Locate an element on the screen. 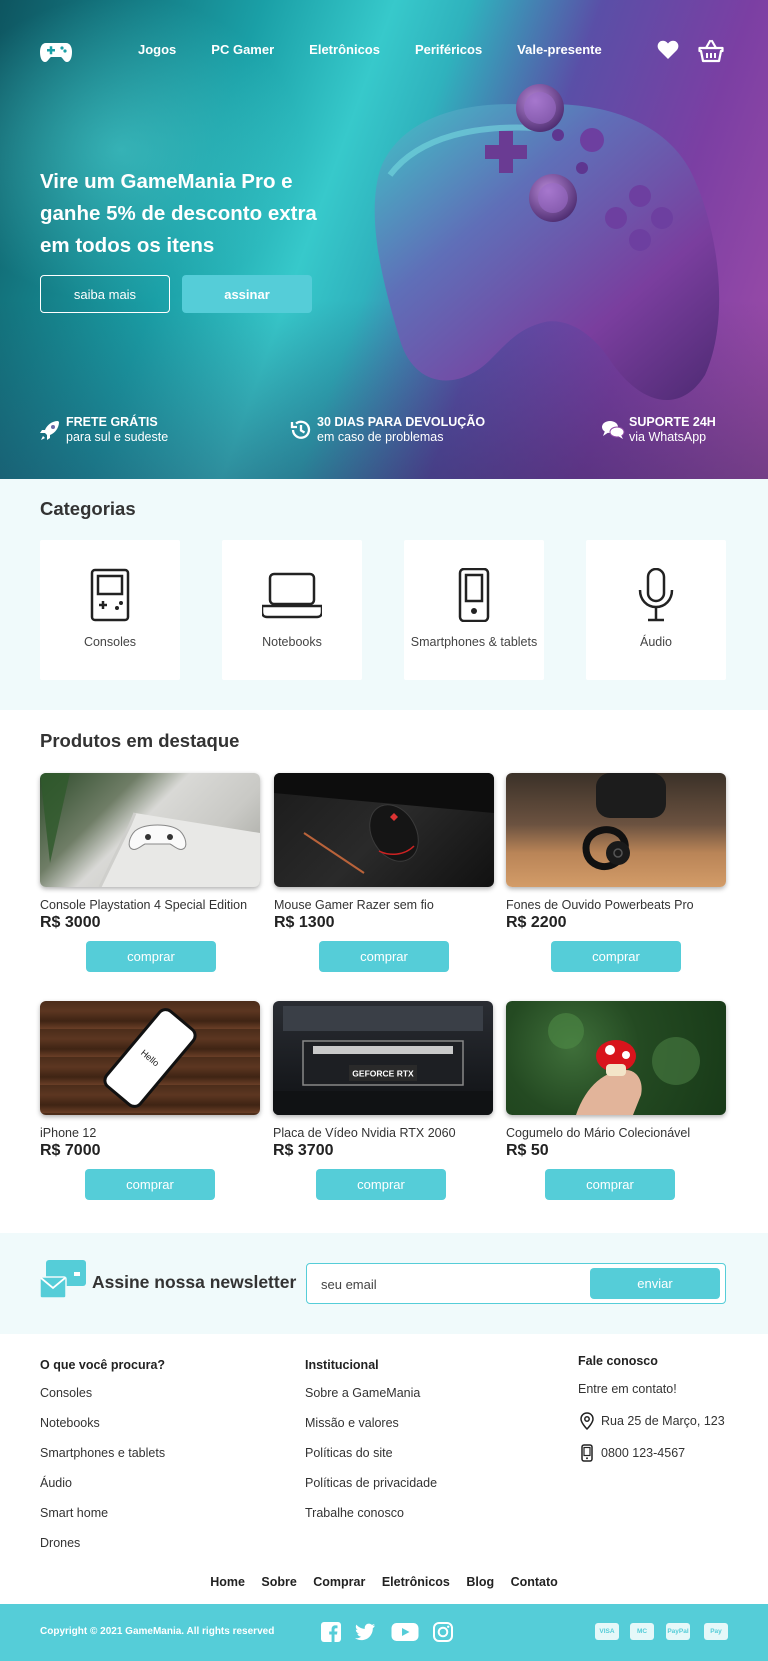 This screenshot has width=768, height=1661. newsletter-section: Assine nossa newsletter enviar is located at coordinates (384, 1283).